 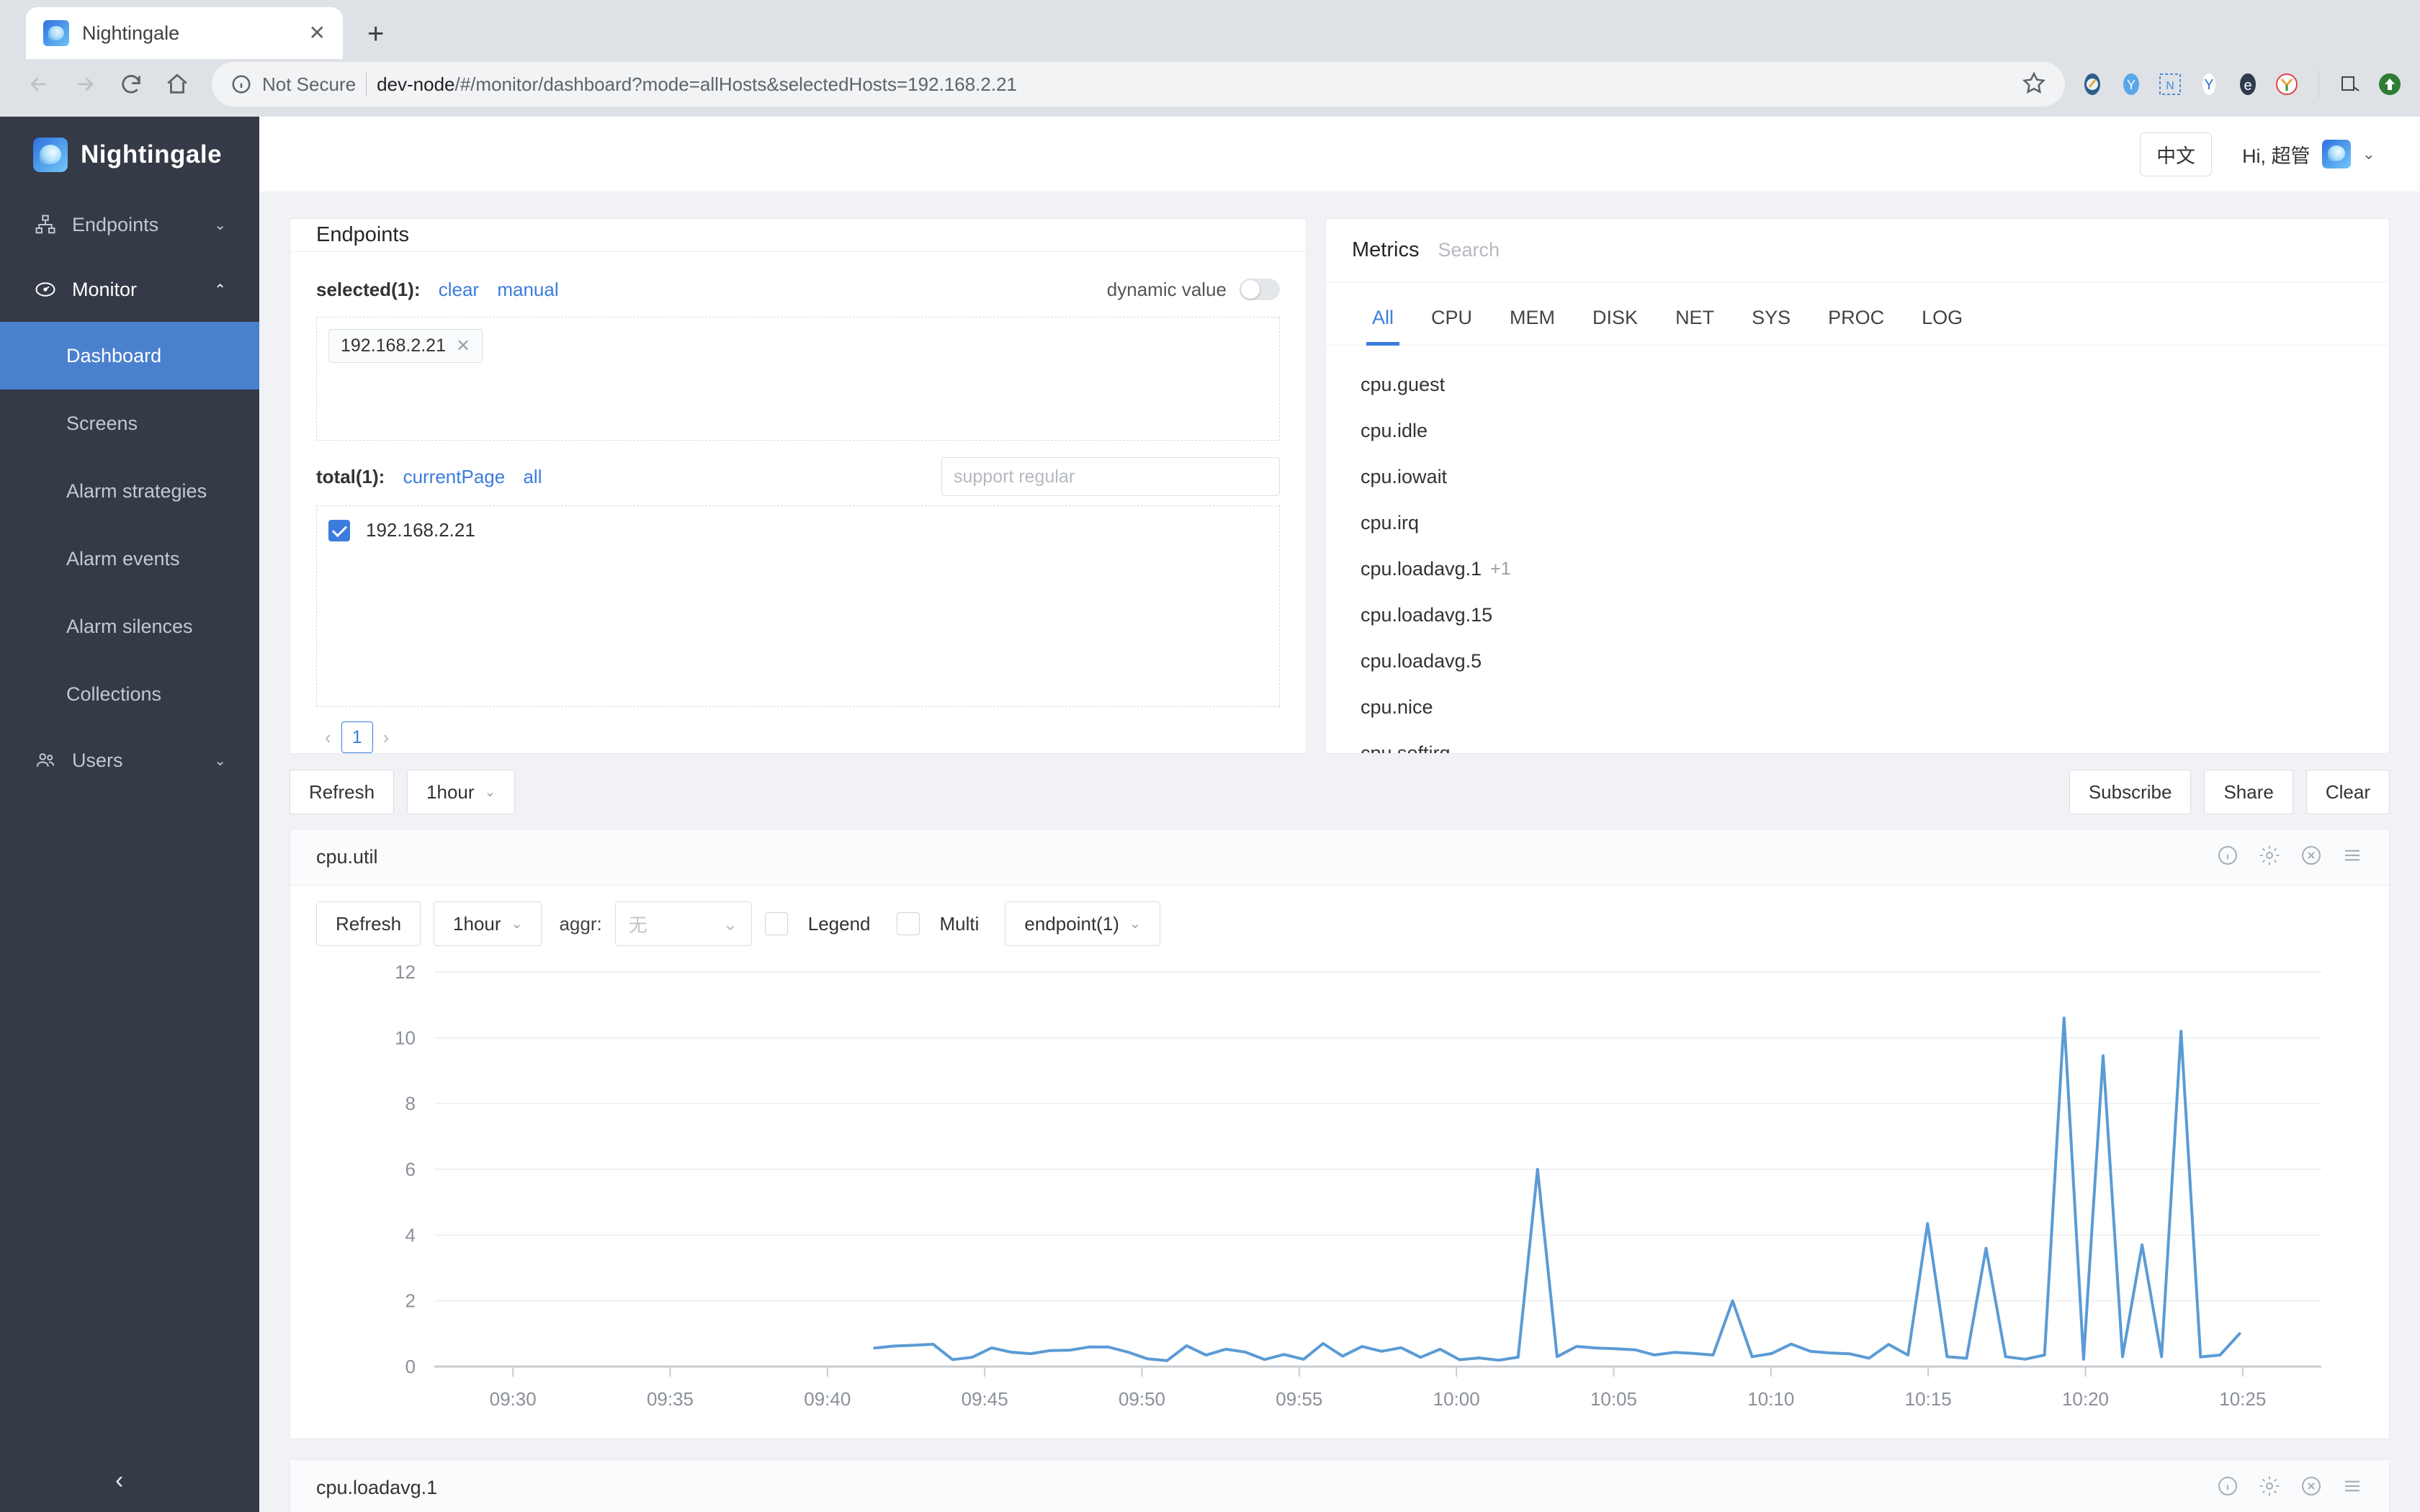 What do you see at coordinates (532, 476) in the screenshot?
I see `all-link: all` at bounding box center [532, 476].